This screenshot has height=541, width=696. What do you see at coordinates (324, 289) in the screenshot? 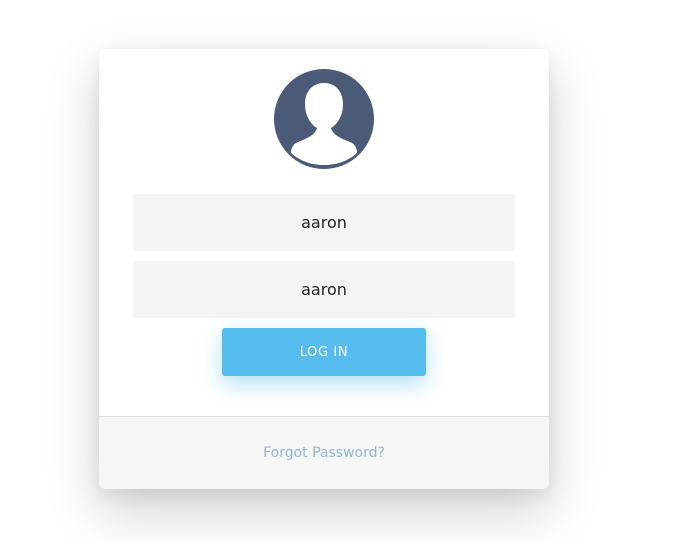
I see `password-field` at bounding box center [324, 289].